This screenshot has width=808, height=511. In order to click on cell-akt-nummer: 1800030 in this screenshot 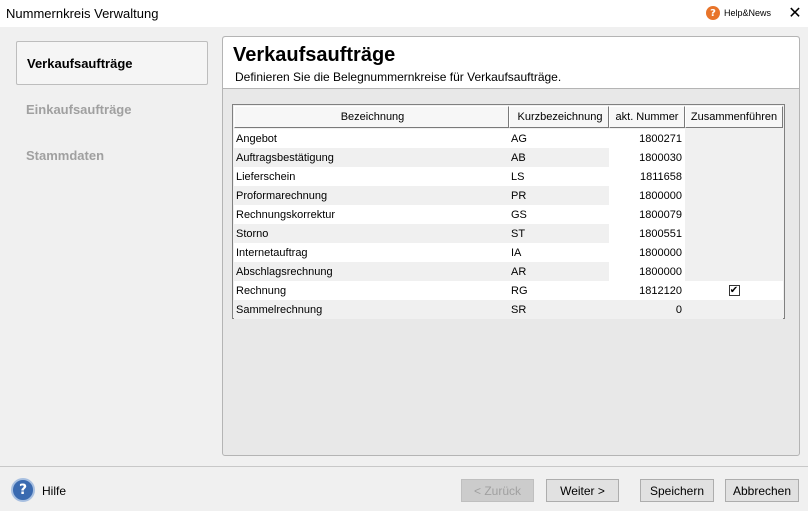, I will do `click(647, 157)`.